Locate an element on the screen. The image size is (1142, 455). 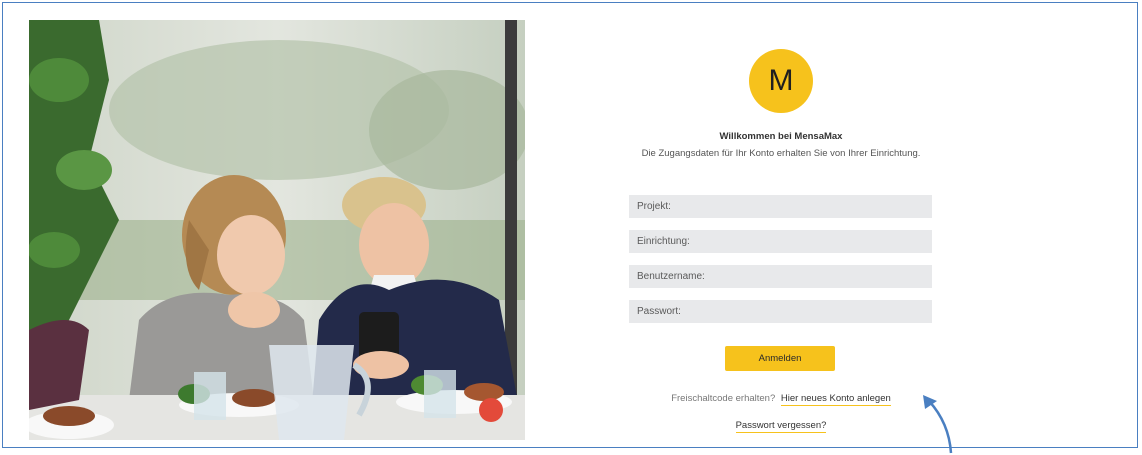
project-input is located at coordinates (780, 206).